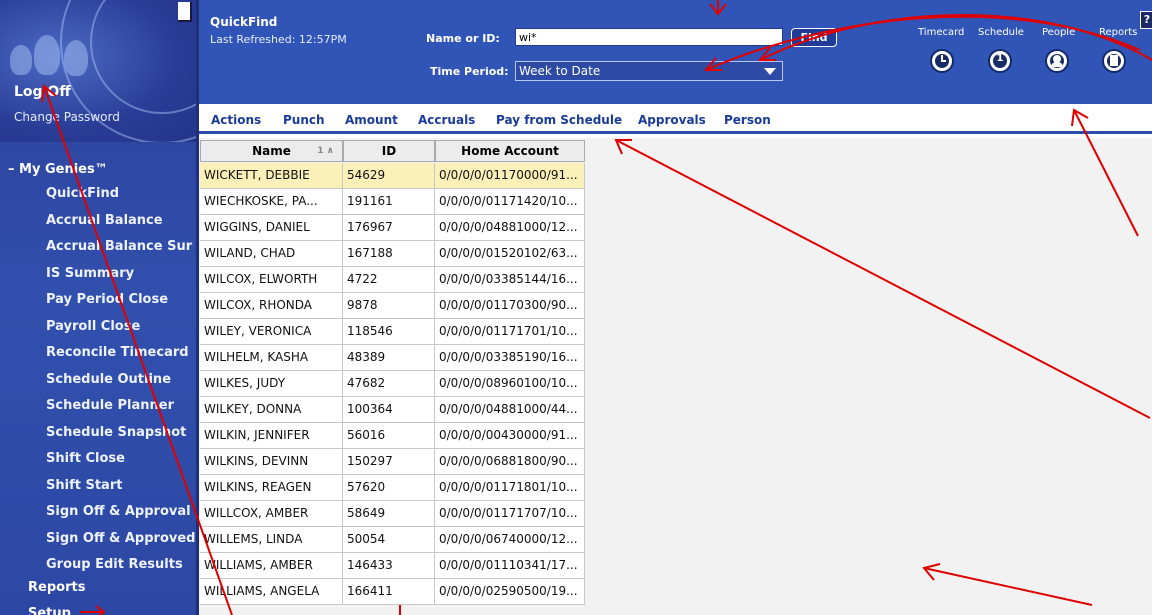  I want to click on sidebar-item-schedule-snapshot: Schedule Snapshot, so click(116, 432).